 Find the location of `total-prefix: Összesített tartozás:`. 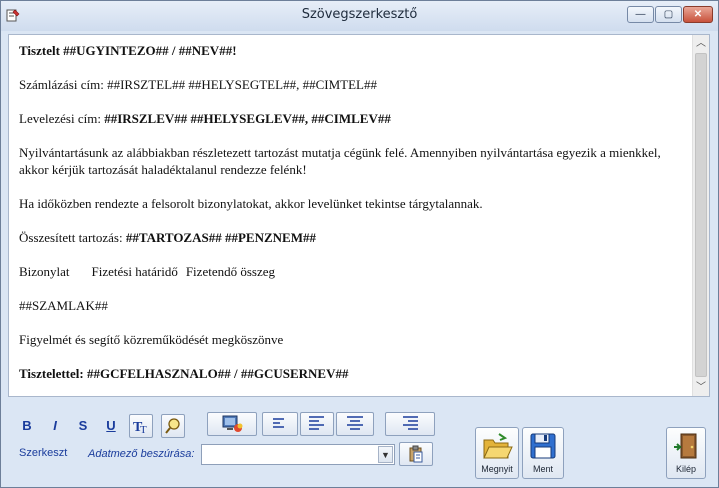

total-prefix: Összesített tartozás: is located at coordinates (72, 237).